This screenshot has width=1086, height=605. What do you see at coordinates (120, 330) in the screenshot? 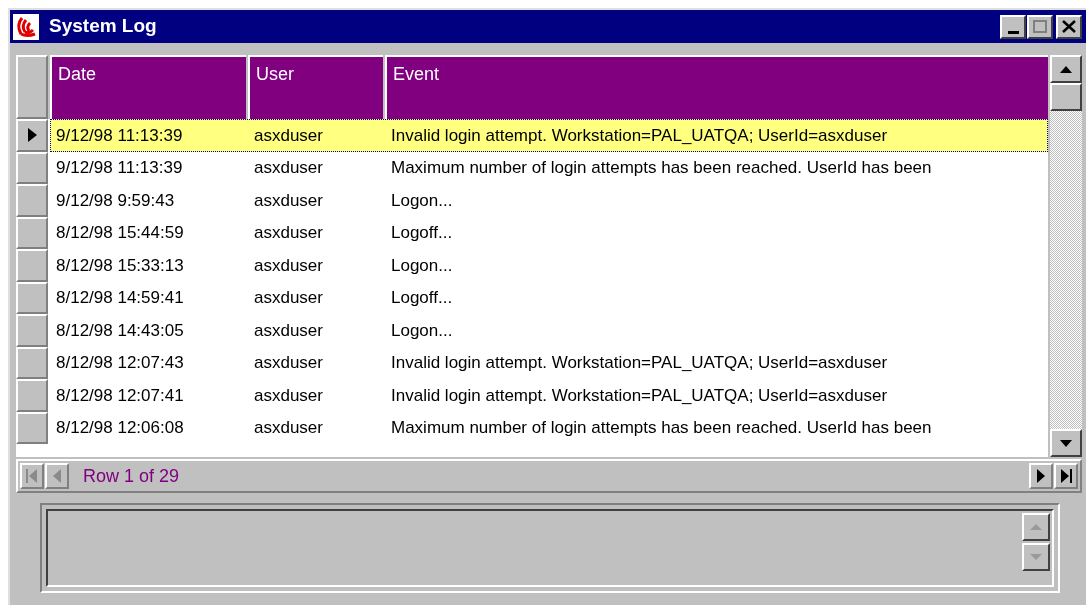
I see `table-cell-text: 8/12/98 14:43:05` at bounding box center [120, 330].